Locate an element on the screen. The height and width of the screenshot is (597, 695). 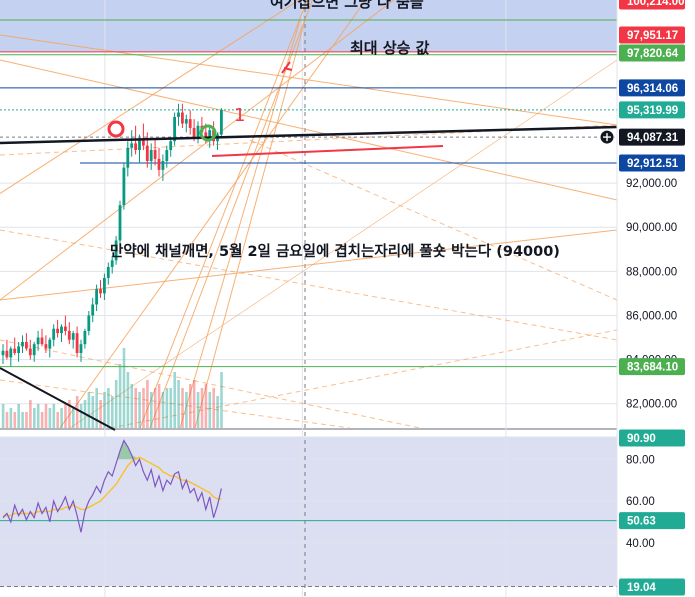
price-badge-label: 94,087.31 is located at coordinates (653, 138).